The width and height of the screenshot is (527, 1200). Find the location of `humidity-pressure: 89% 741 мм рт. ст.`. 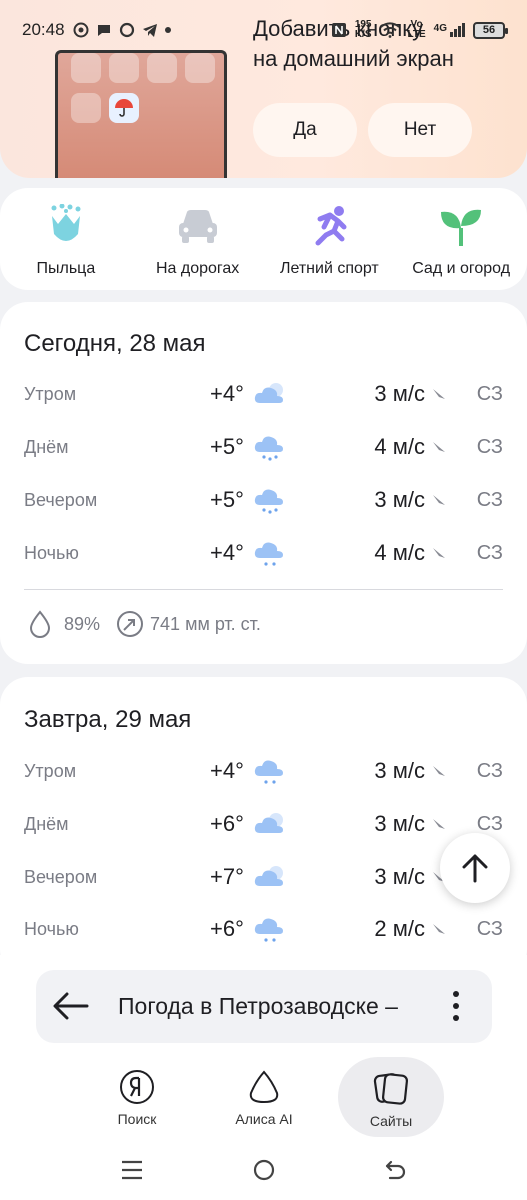

humidity-pressure: 89% 741 мм рт. ст. is located at coordinates (144, 624).